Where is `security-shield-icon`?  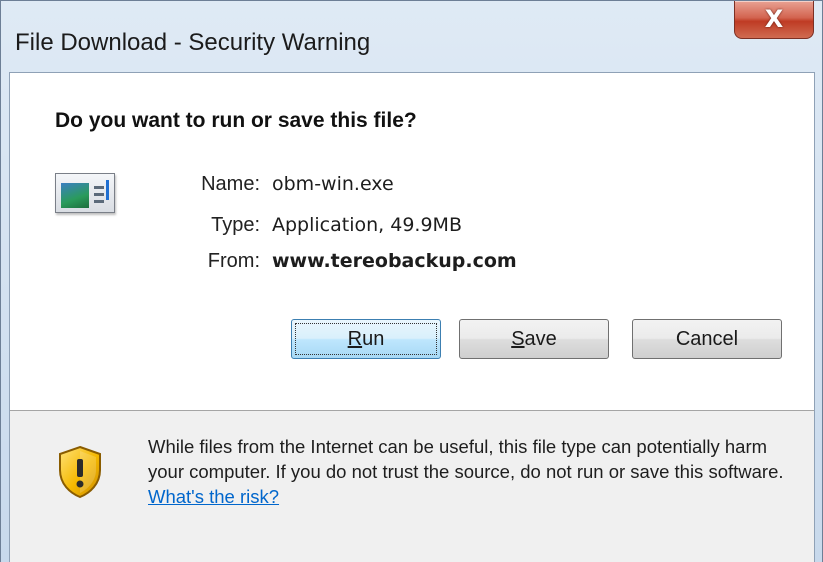 security-shield-icon is located at coordinates (80, 472).